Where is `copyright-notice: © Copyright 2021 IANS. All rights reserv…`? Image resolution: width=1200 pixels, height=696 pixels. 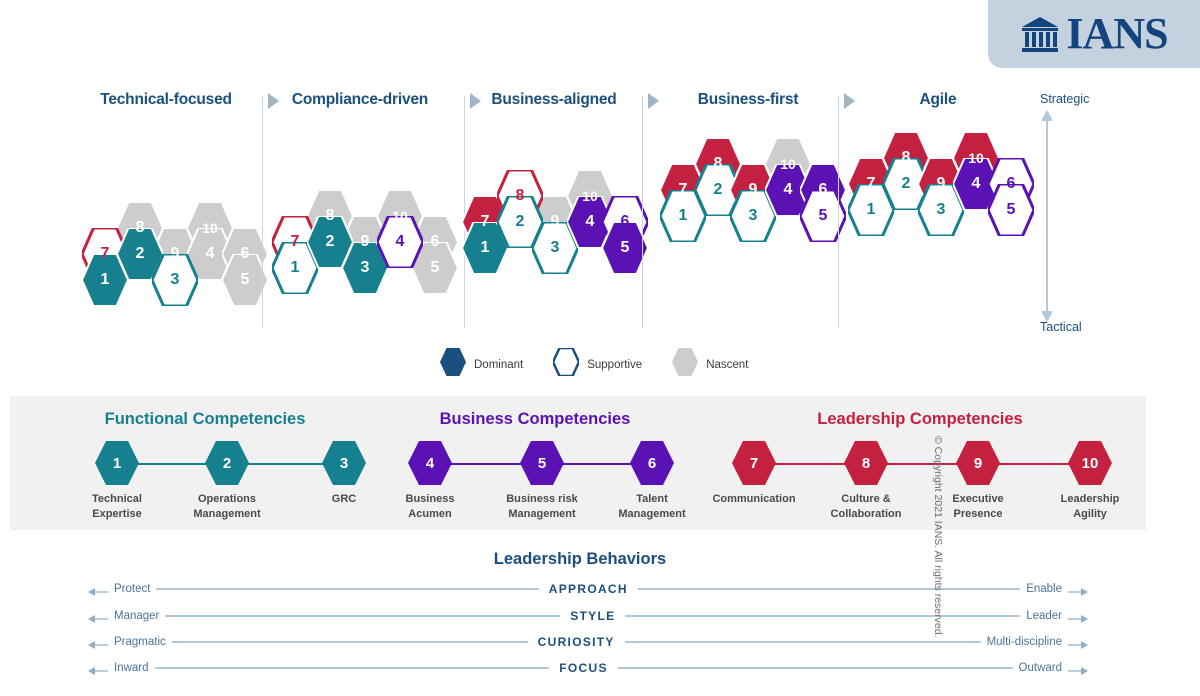
copyright-notice: © Copyright 2021 IANS. All rights reserv… is located at coordinates (938, 537).